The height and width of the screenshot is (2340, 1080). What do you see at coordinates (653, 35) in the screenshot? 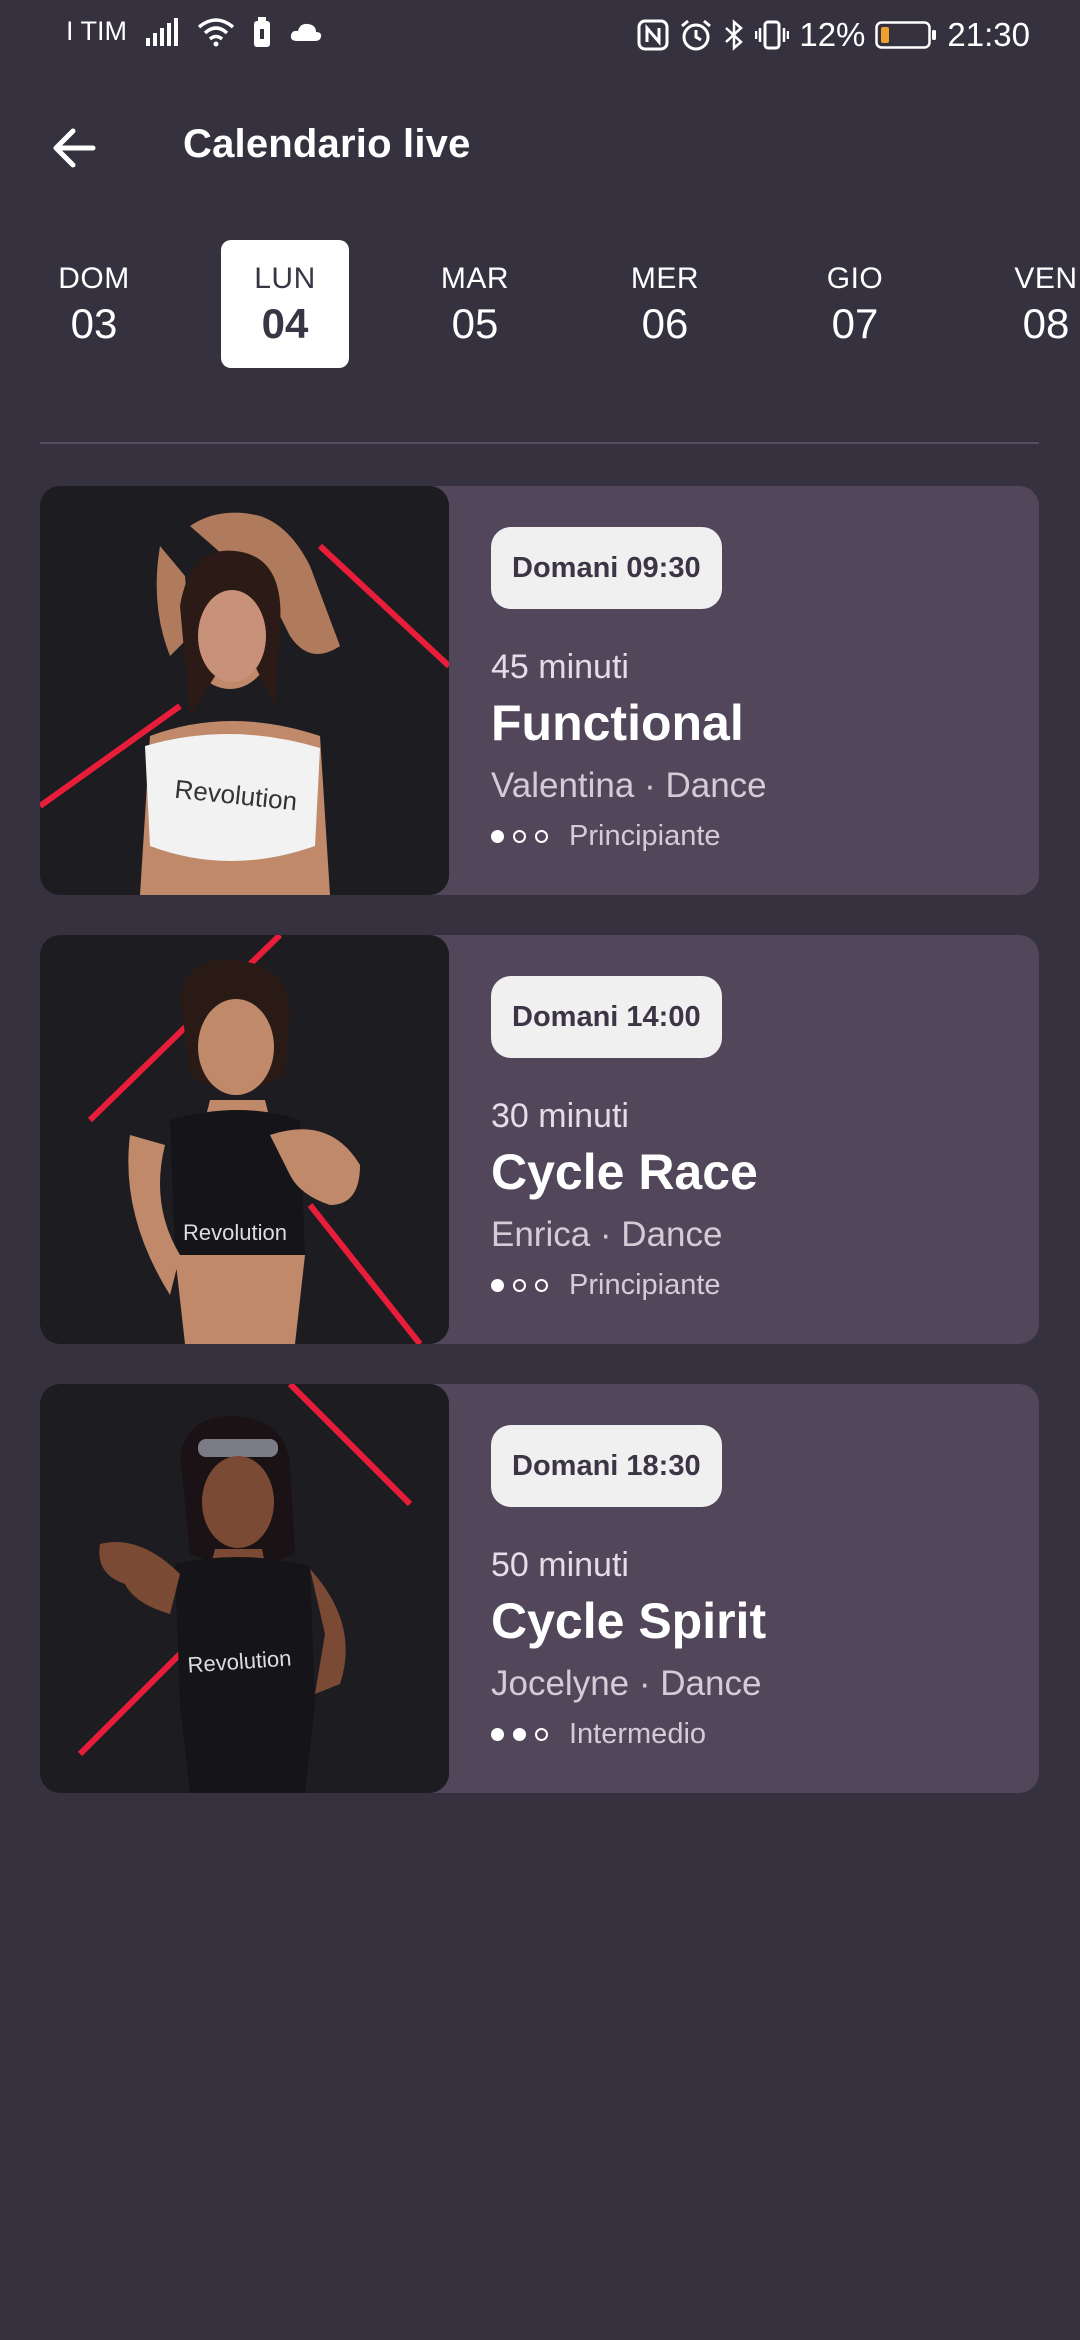
I see `nfc-icon` at bounding box center [653, 35].